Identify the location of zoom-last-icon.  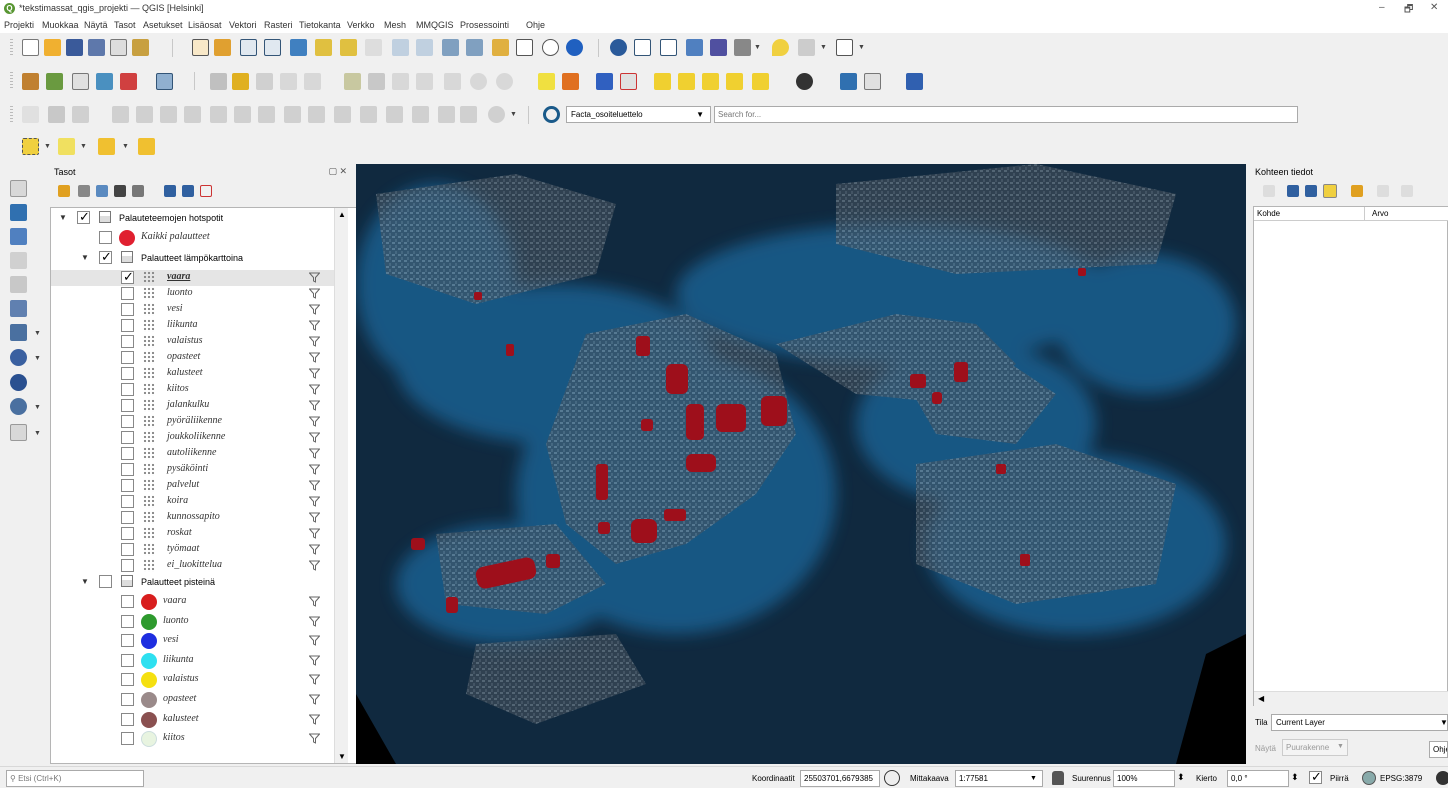
(400, 47).